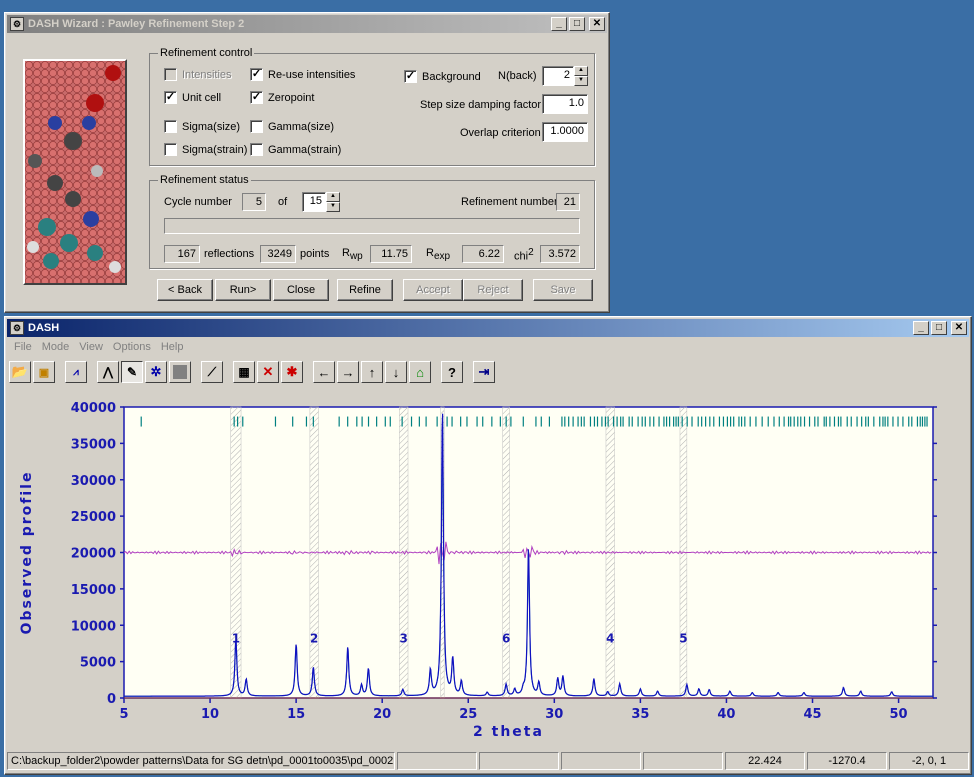 Image resolution: width=974 pixels, height=777 pixels. What do you see at coordinates (292, 372) in the screenshot?
I see `bug-icon: ✱` at bounding box center [292, 372].